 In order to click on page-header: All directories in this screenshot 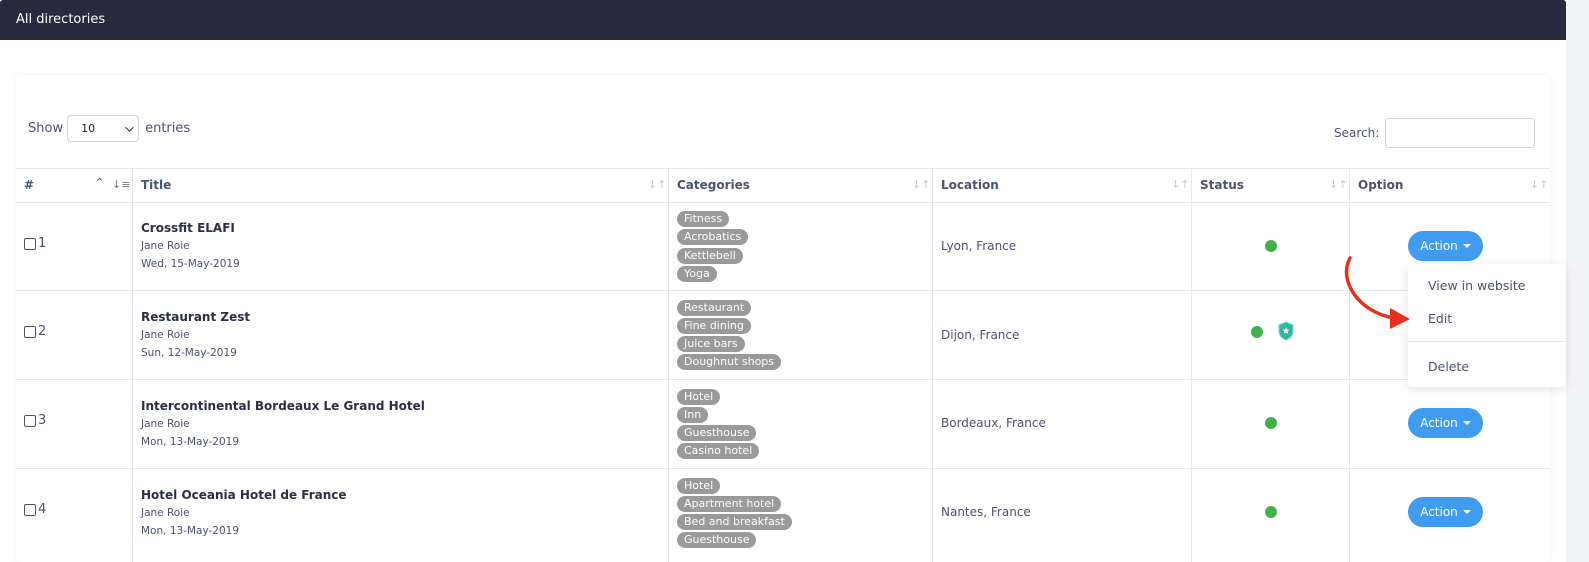, I will do `click(783, 20)`.